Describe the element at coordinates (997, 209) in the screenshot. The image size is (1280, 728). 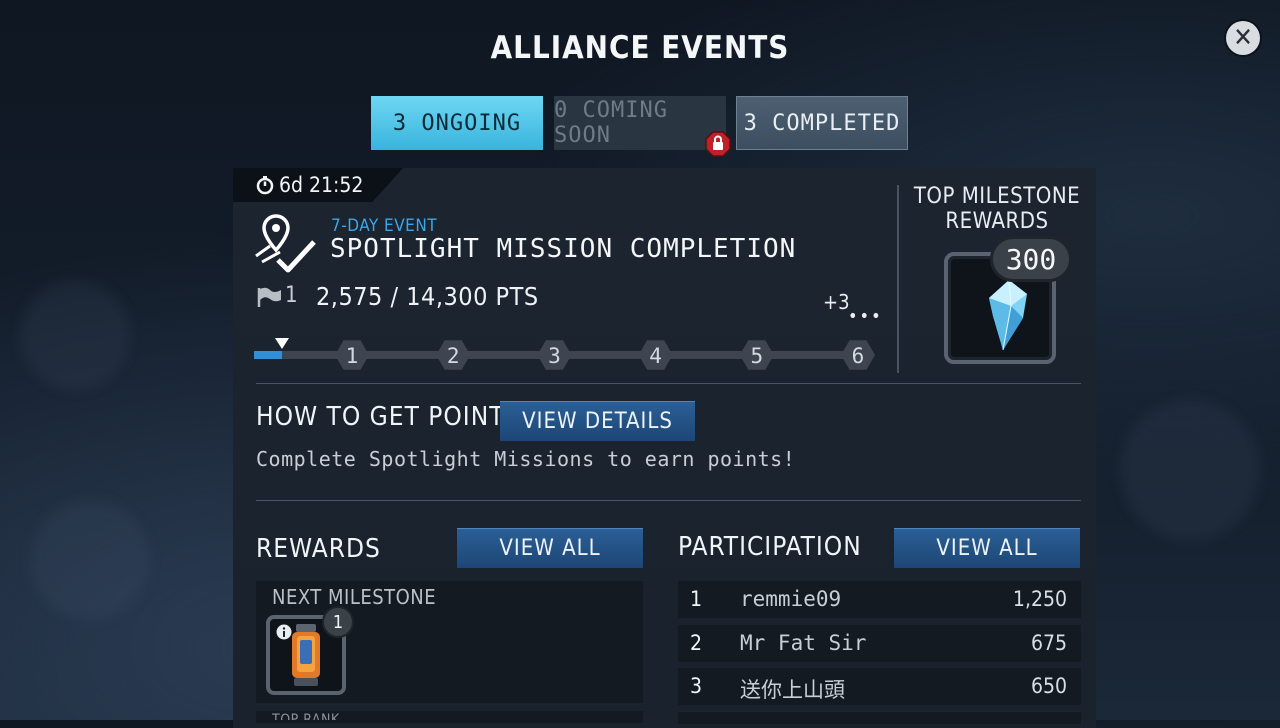
I see `top-milestone-title: TOP MILESTONE REWARDS` at that location.